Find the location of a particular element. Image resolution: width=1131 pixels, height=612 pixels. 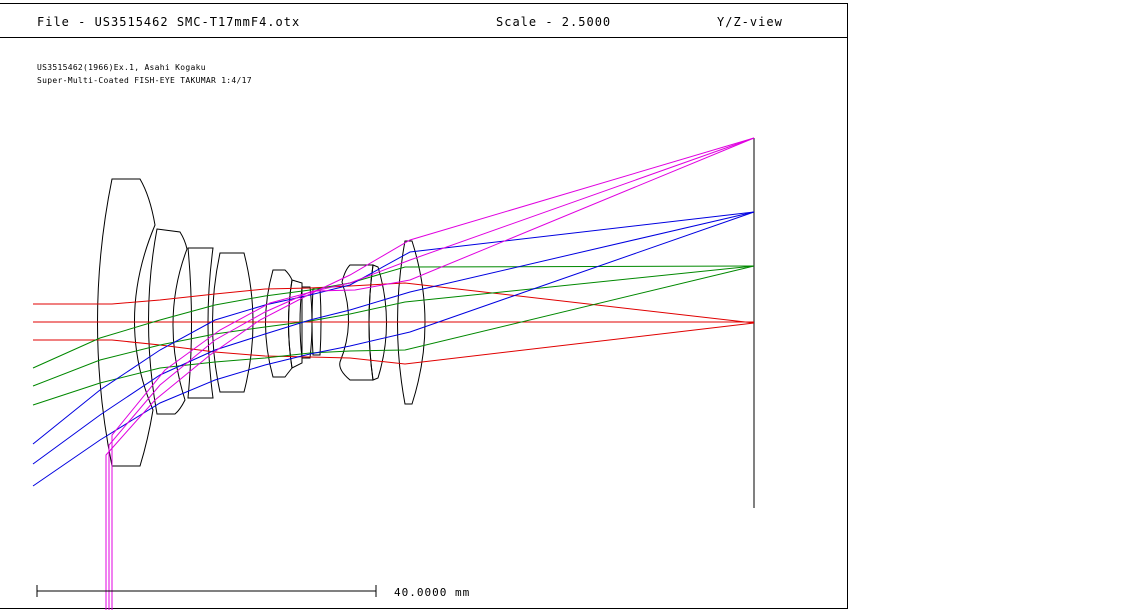

scale-bar-label: 40.0000 mm is located at coordinates (432, 592).